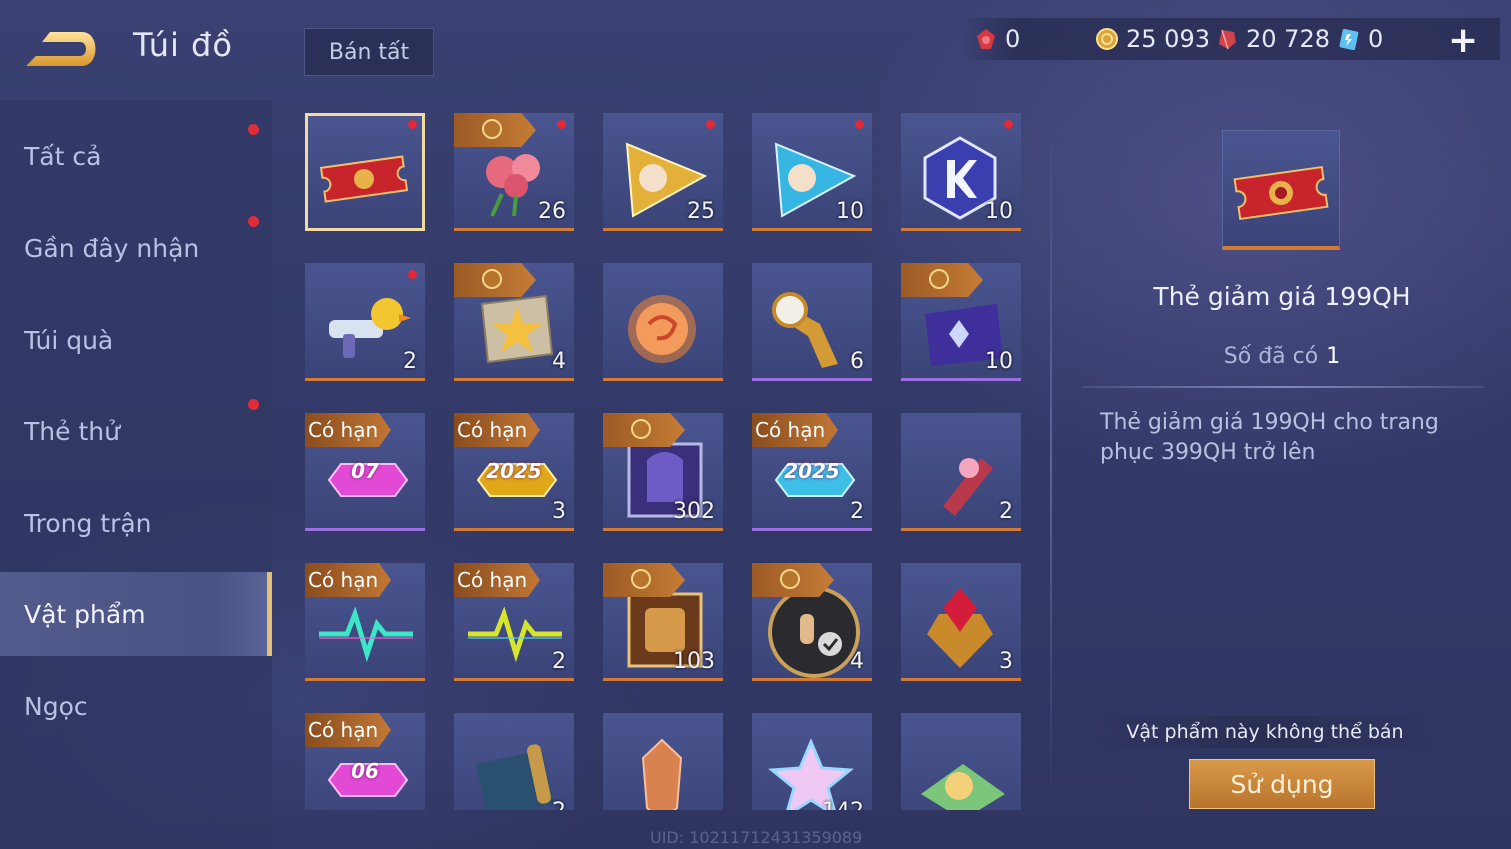  I want to click on item-slot-golden-horn: 6, so click(812, 322).